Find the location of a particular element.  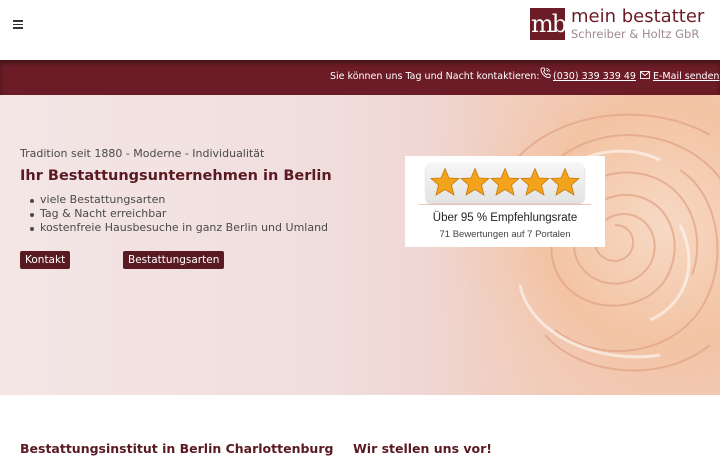

logo-mark: mb is located at coordinates (548, 24).